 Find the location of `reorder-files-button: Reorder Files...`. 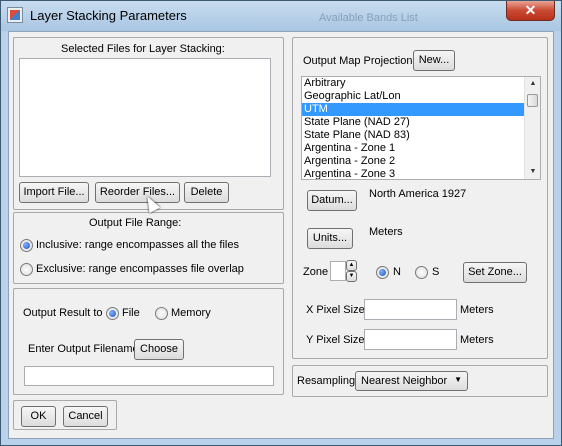

reorder-files-button: Reorder Files... is located at coordinates (137, 192).